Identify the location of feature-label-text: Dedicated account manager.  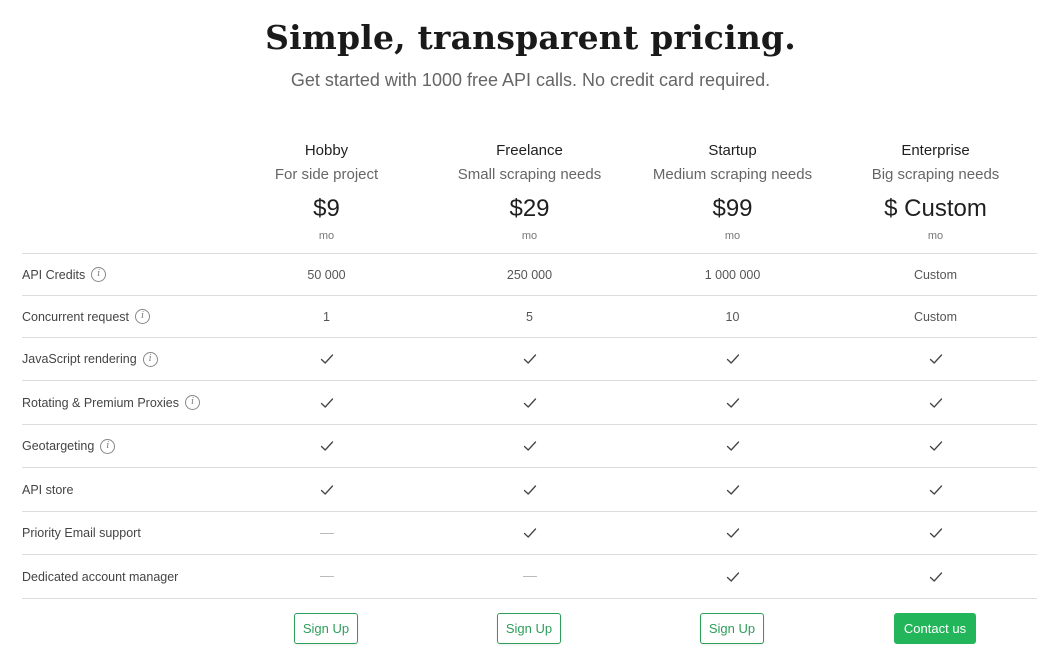
(100, 576).